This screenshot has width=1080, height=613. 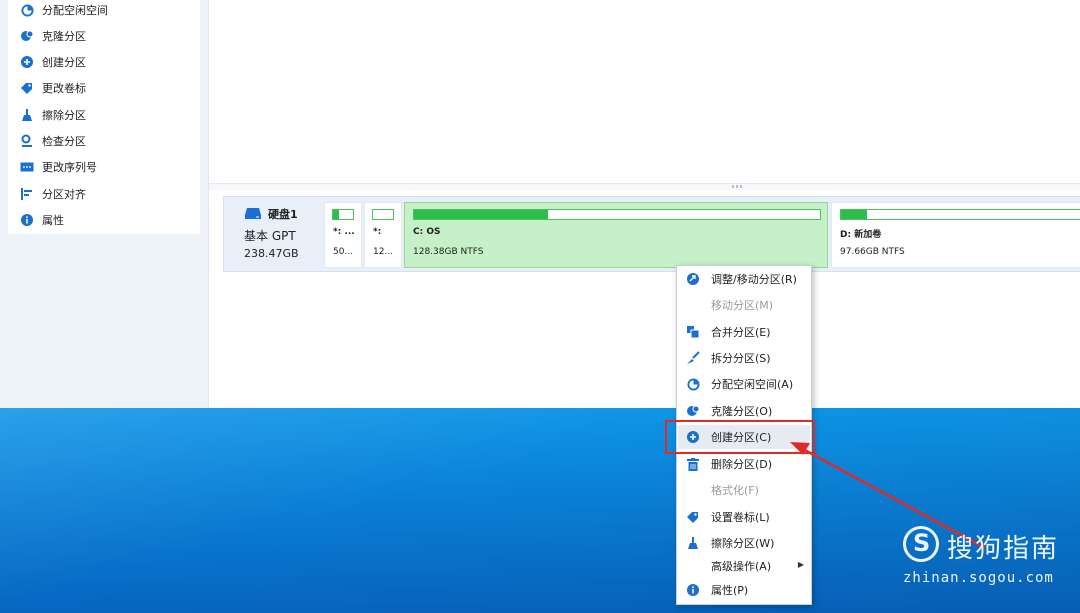 I want to click on watermark-url: zhinan.sogou.com, so click(x=978, y=578).